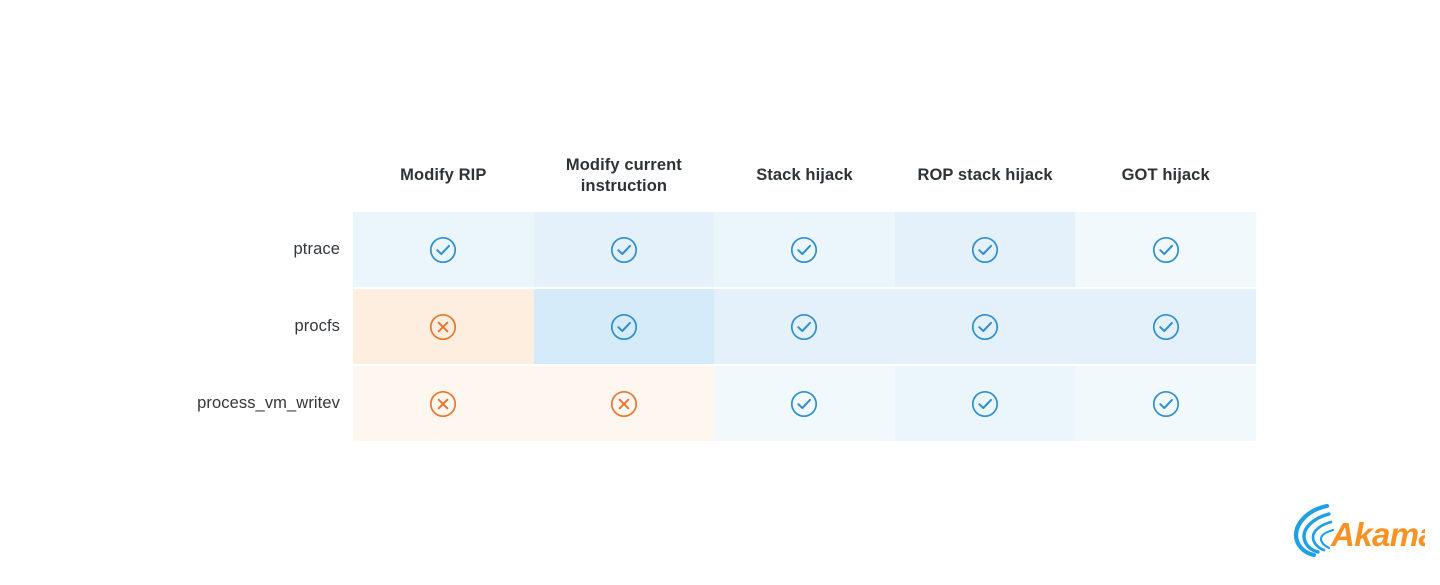 The width and height of the screenshot is (1440, 585). I want to click on row-header-label: ptrace, so click(316, 249).